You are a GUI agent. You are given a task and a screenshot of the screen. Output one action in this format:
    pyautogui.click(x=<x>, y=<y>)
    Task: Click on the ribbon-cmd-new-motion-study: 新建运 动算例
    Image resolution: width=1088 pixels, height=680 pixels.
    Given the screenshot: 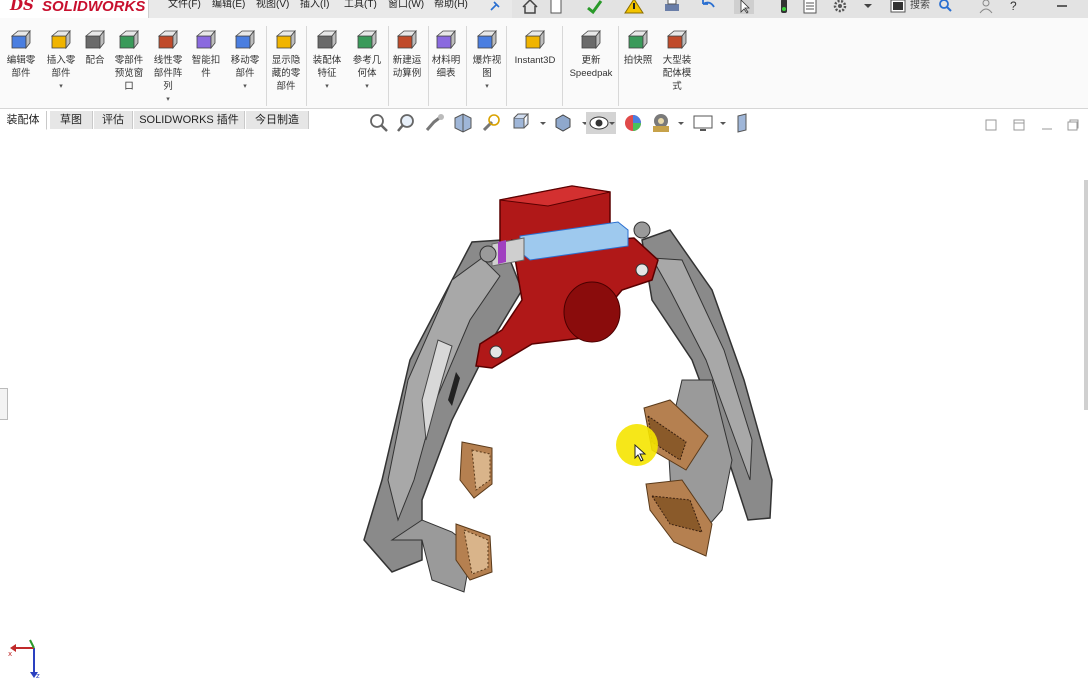 What is the action you would take?
    pyautogui.click(x=407, y=54)
    